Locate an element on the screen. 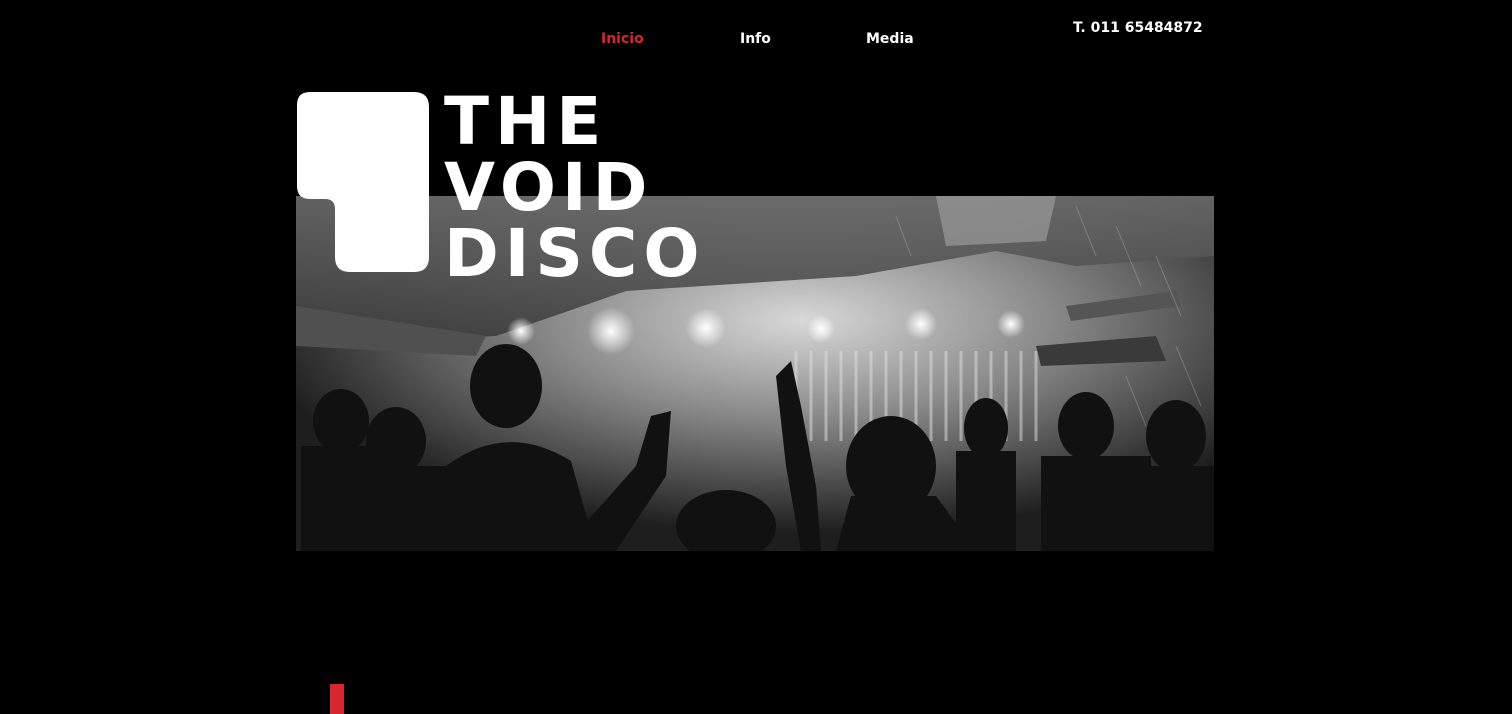 The width and height of the screenshot is (1512, 714). logo-line-1: THE is located at coordinates (526, 121).